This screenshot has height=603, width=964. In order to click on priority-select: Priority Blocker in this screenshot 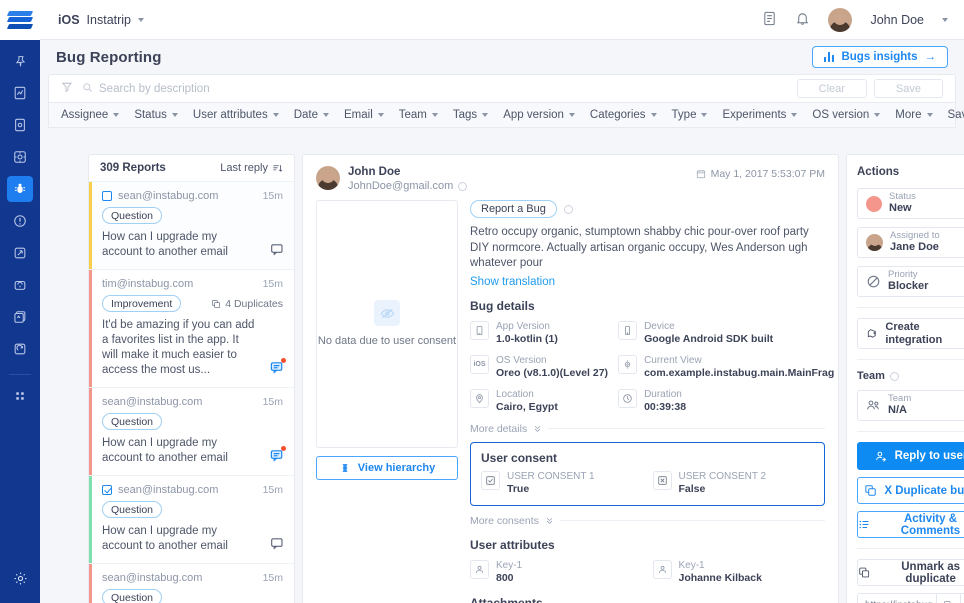, I will do `click(910, 281)`.